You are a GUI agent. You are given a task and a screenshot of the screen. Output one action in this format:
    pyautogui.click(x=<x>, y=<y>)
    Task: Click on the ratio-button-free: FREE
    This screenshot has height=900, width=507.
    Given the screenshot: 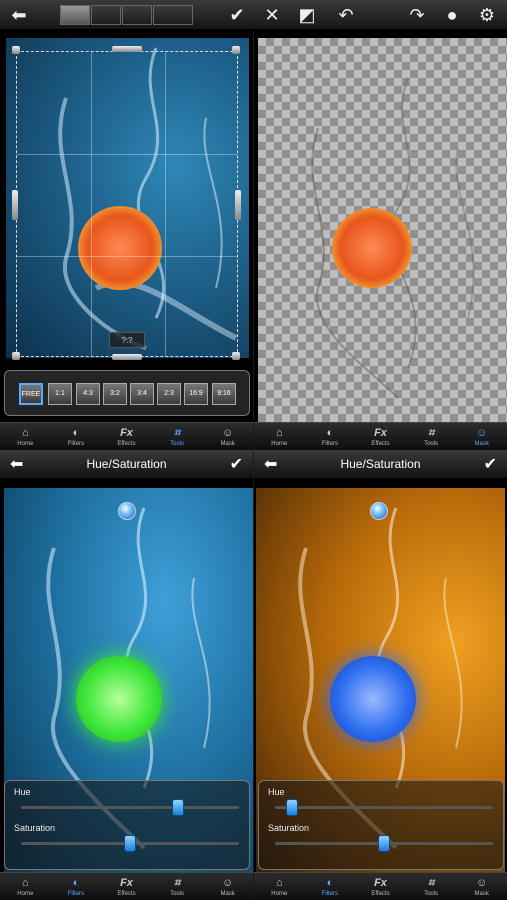 What is the action you would take?
    pyautogui.click(x=31, y=394)
    